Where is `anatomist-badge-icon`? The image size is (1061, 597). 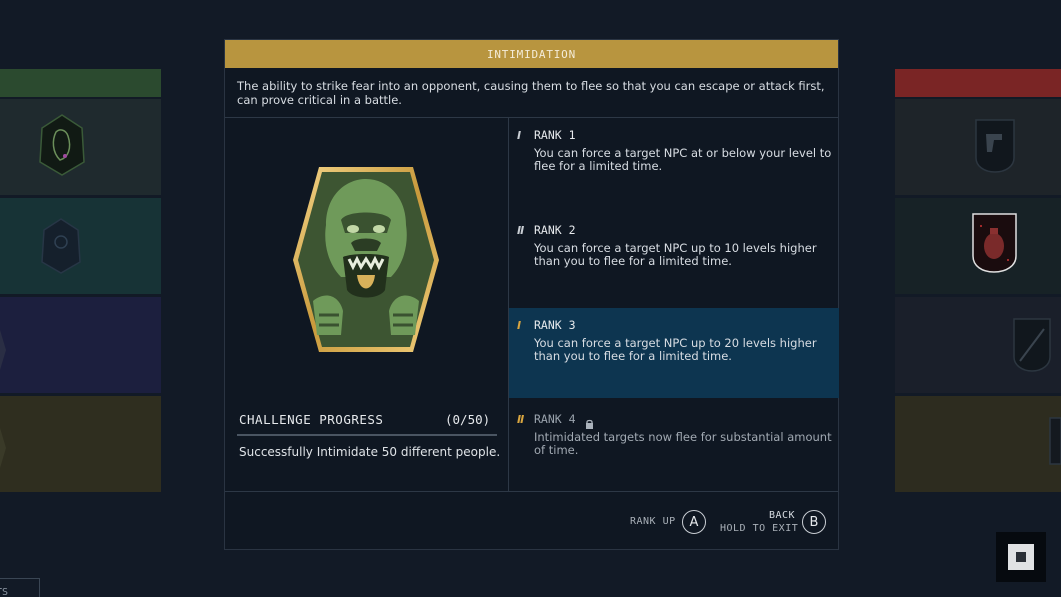 anatomist-badge-icon is located at coordinates (62, 147).